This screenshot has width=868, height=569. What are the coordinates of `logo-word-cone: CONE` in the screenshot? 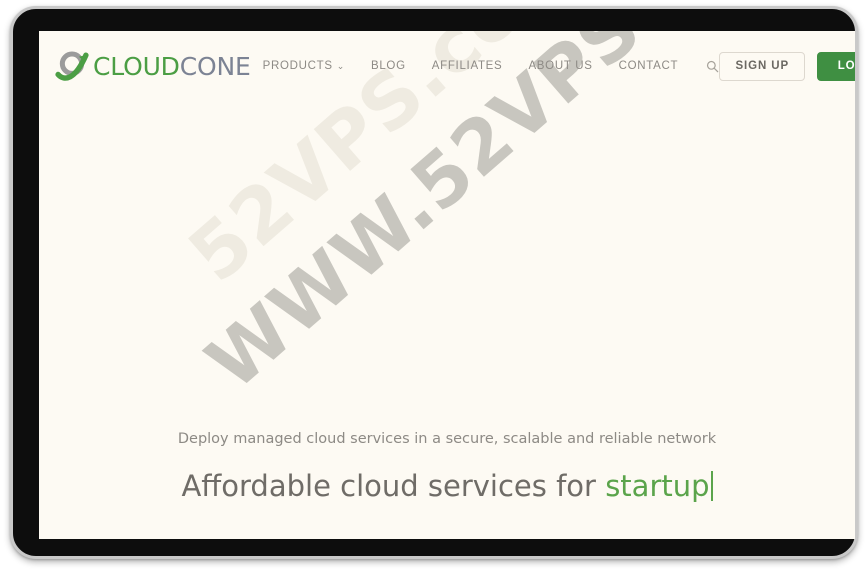 It's located at (215, 66).